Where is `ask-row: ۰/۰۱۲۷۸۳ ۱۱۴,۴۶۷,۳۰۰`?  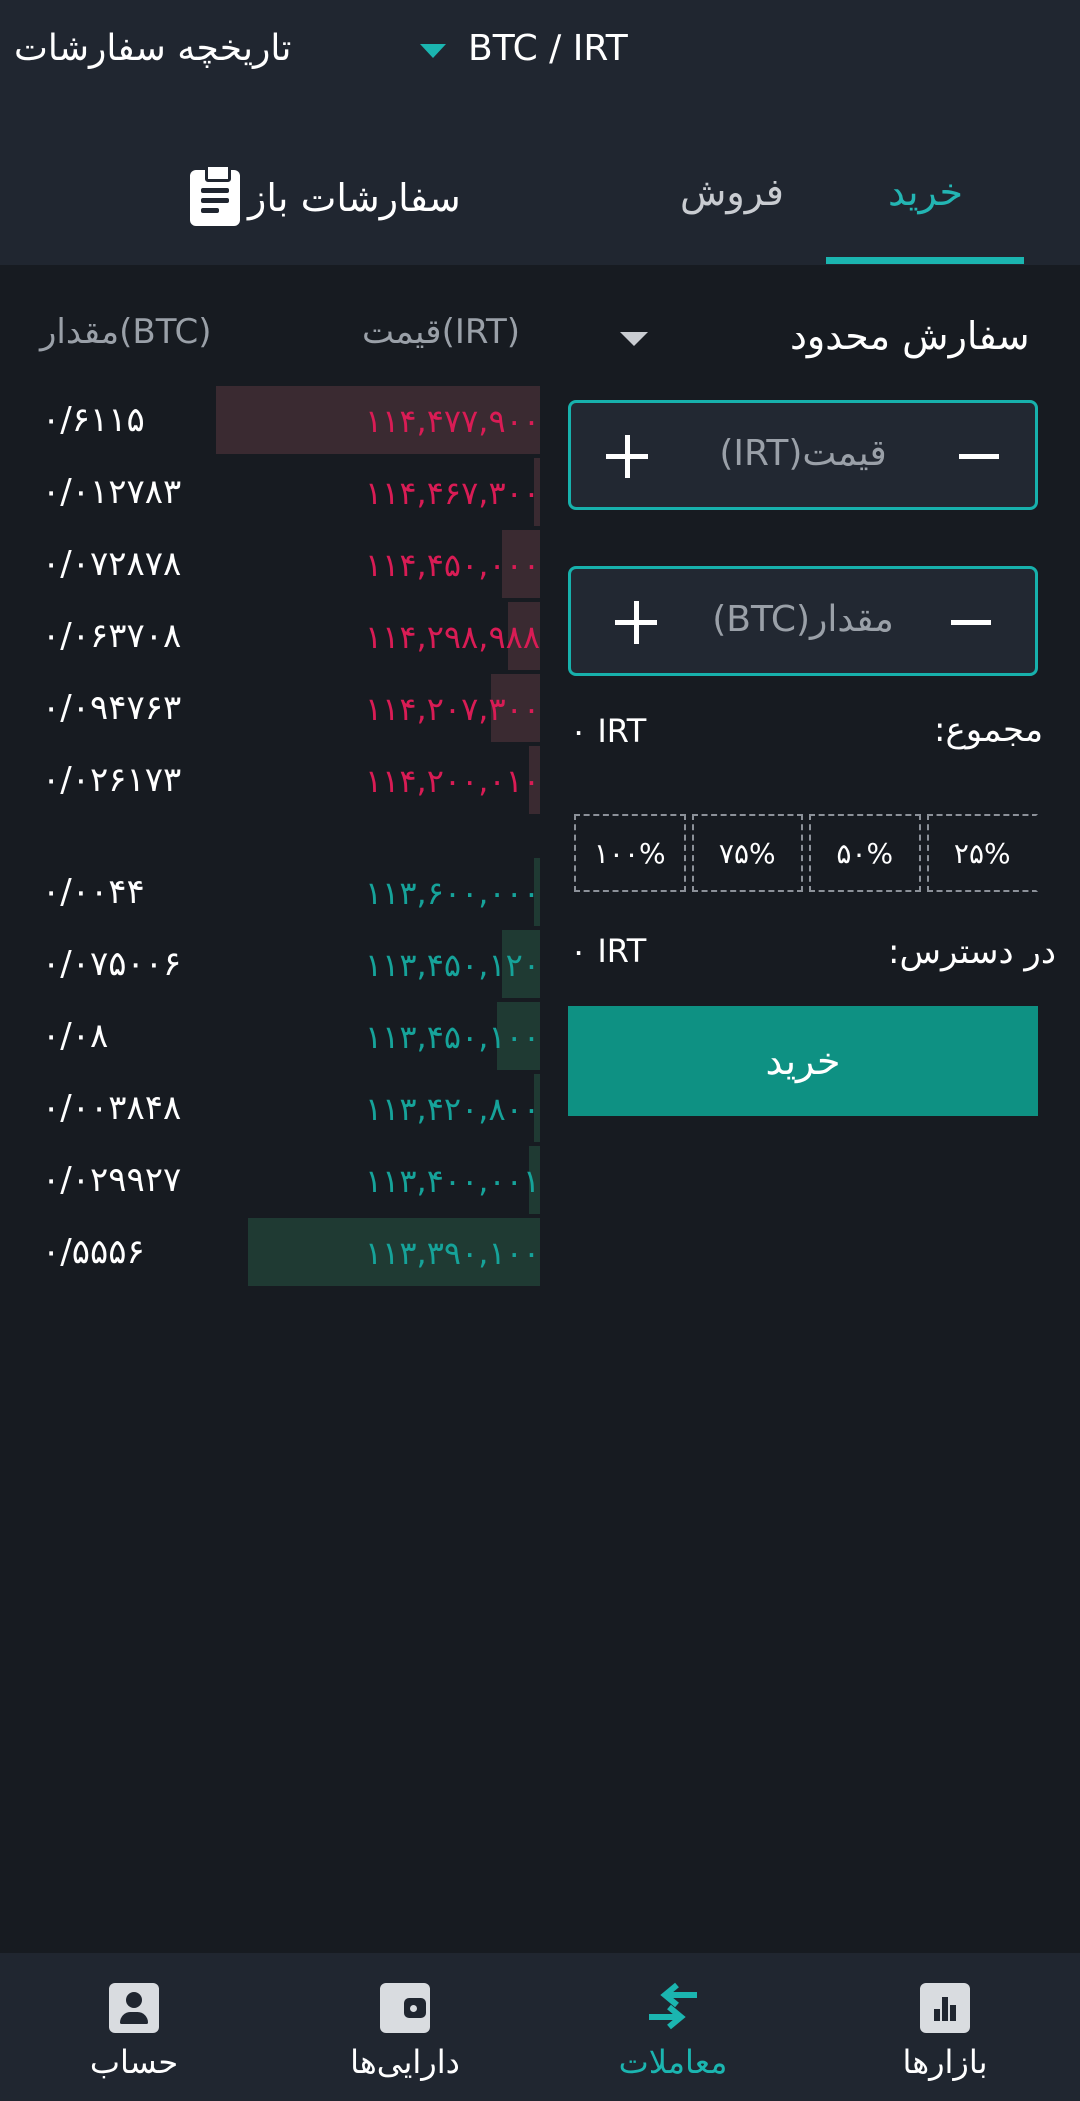
ask-row: ۰/۰۱۲۷۸۳ ۱۱۴,۴۶۷,۳۰۰ is located at coordinates (270, 492).